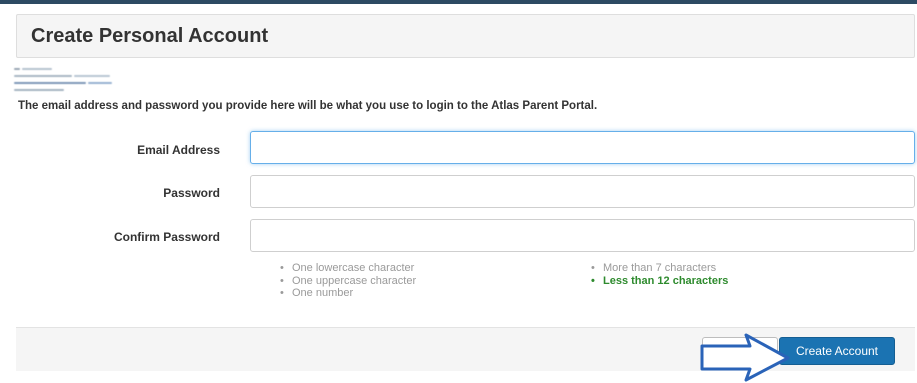 The height and width of the screenshot is (383, 917). Describe the element at coordinates (178, 150) in the screenshot. I see `email-label: Email Address` at that location.